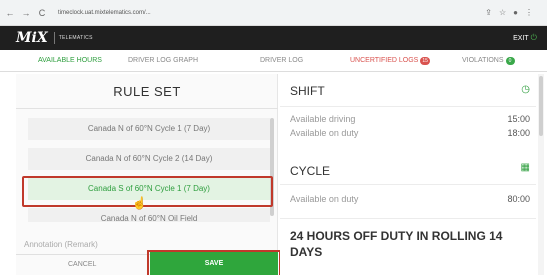  I want to click on rolling-14-days-title: 24 HOURS OFF DUTY IN ROLLING 14 DAYS, so click(396, 244).